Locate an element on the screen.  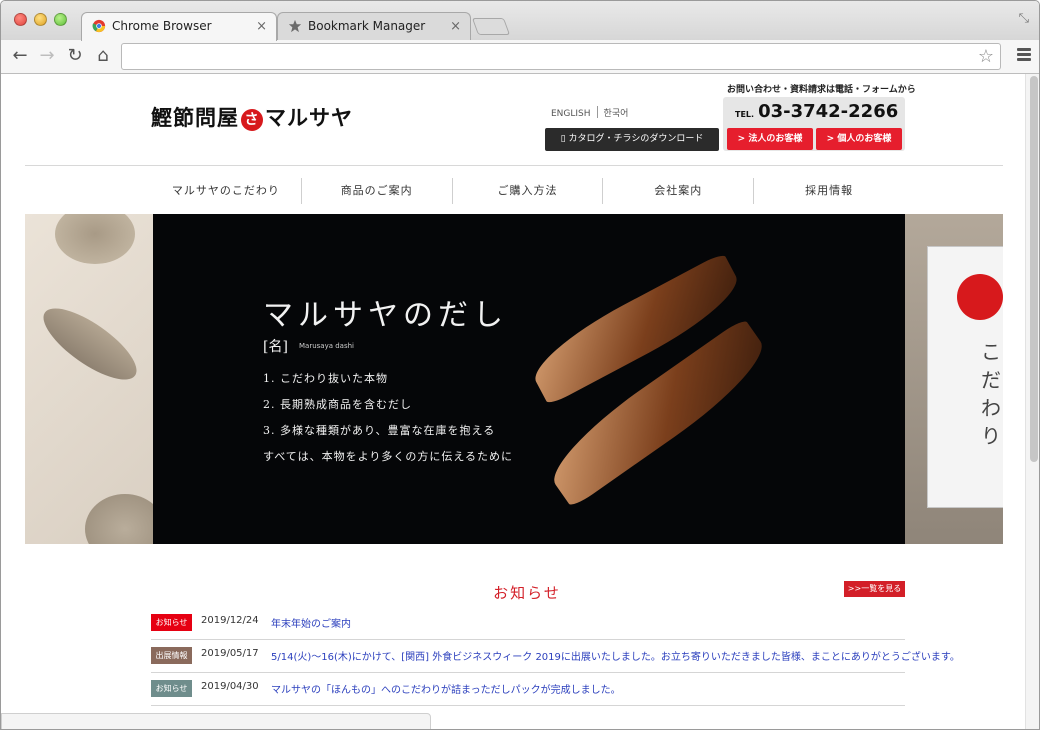
new-tab-button is located at coordinates (491, 26).